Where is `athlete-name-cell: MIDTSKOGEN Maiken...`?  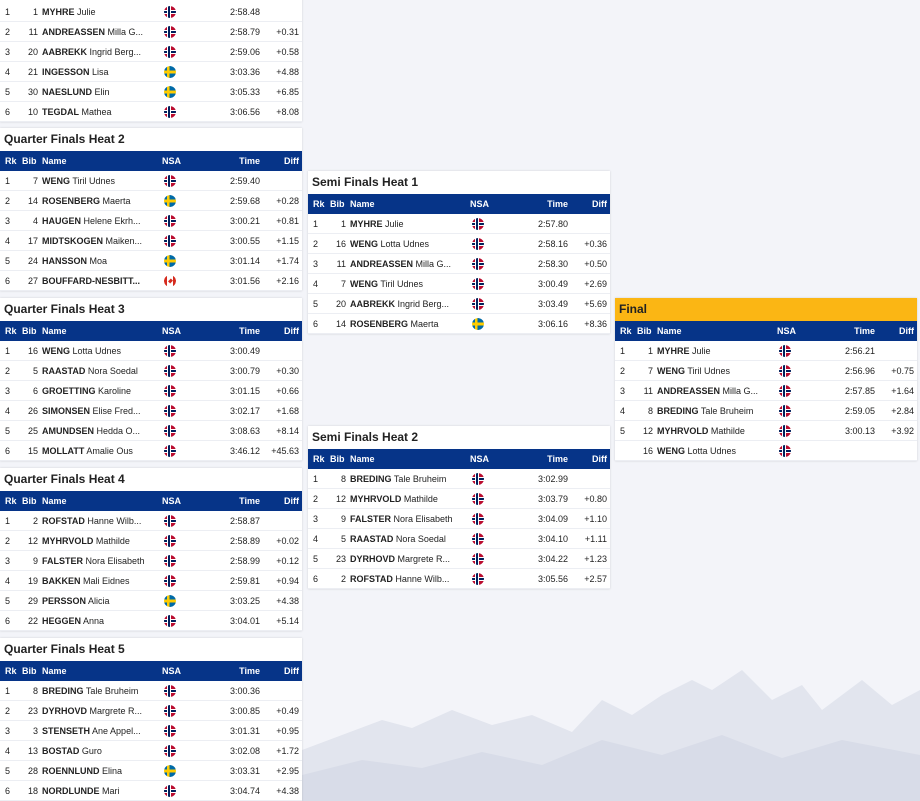 athlete-name-cell: MIDTSKOGEN Maiken... is located at coordinates (100, 241).